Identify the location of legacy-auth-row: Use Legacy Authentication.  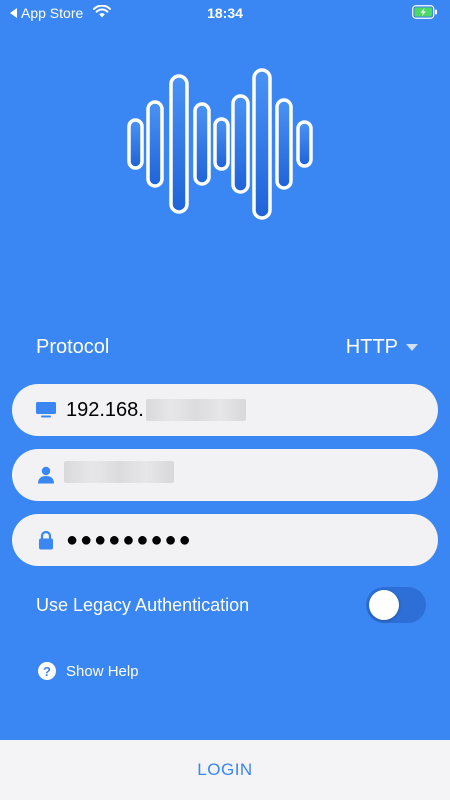
(231, 605).